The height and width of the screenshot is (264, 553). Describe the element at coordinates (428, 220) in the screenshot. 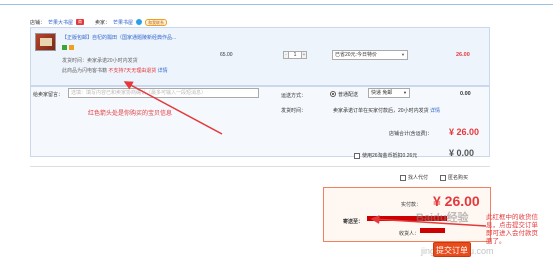

I see `arrow-to-address` at that location.